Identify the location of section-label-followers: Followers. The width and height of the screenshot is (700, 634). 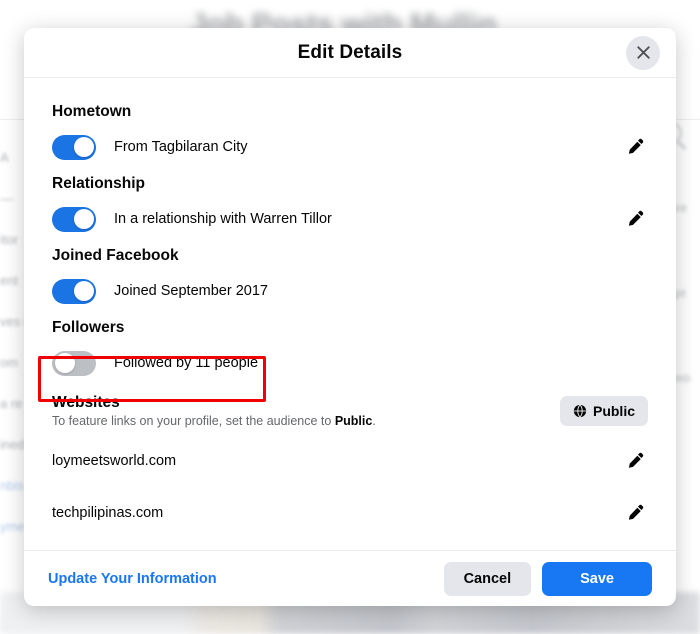
(88, 327).